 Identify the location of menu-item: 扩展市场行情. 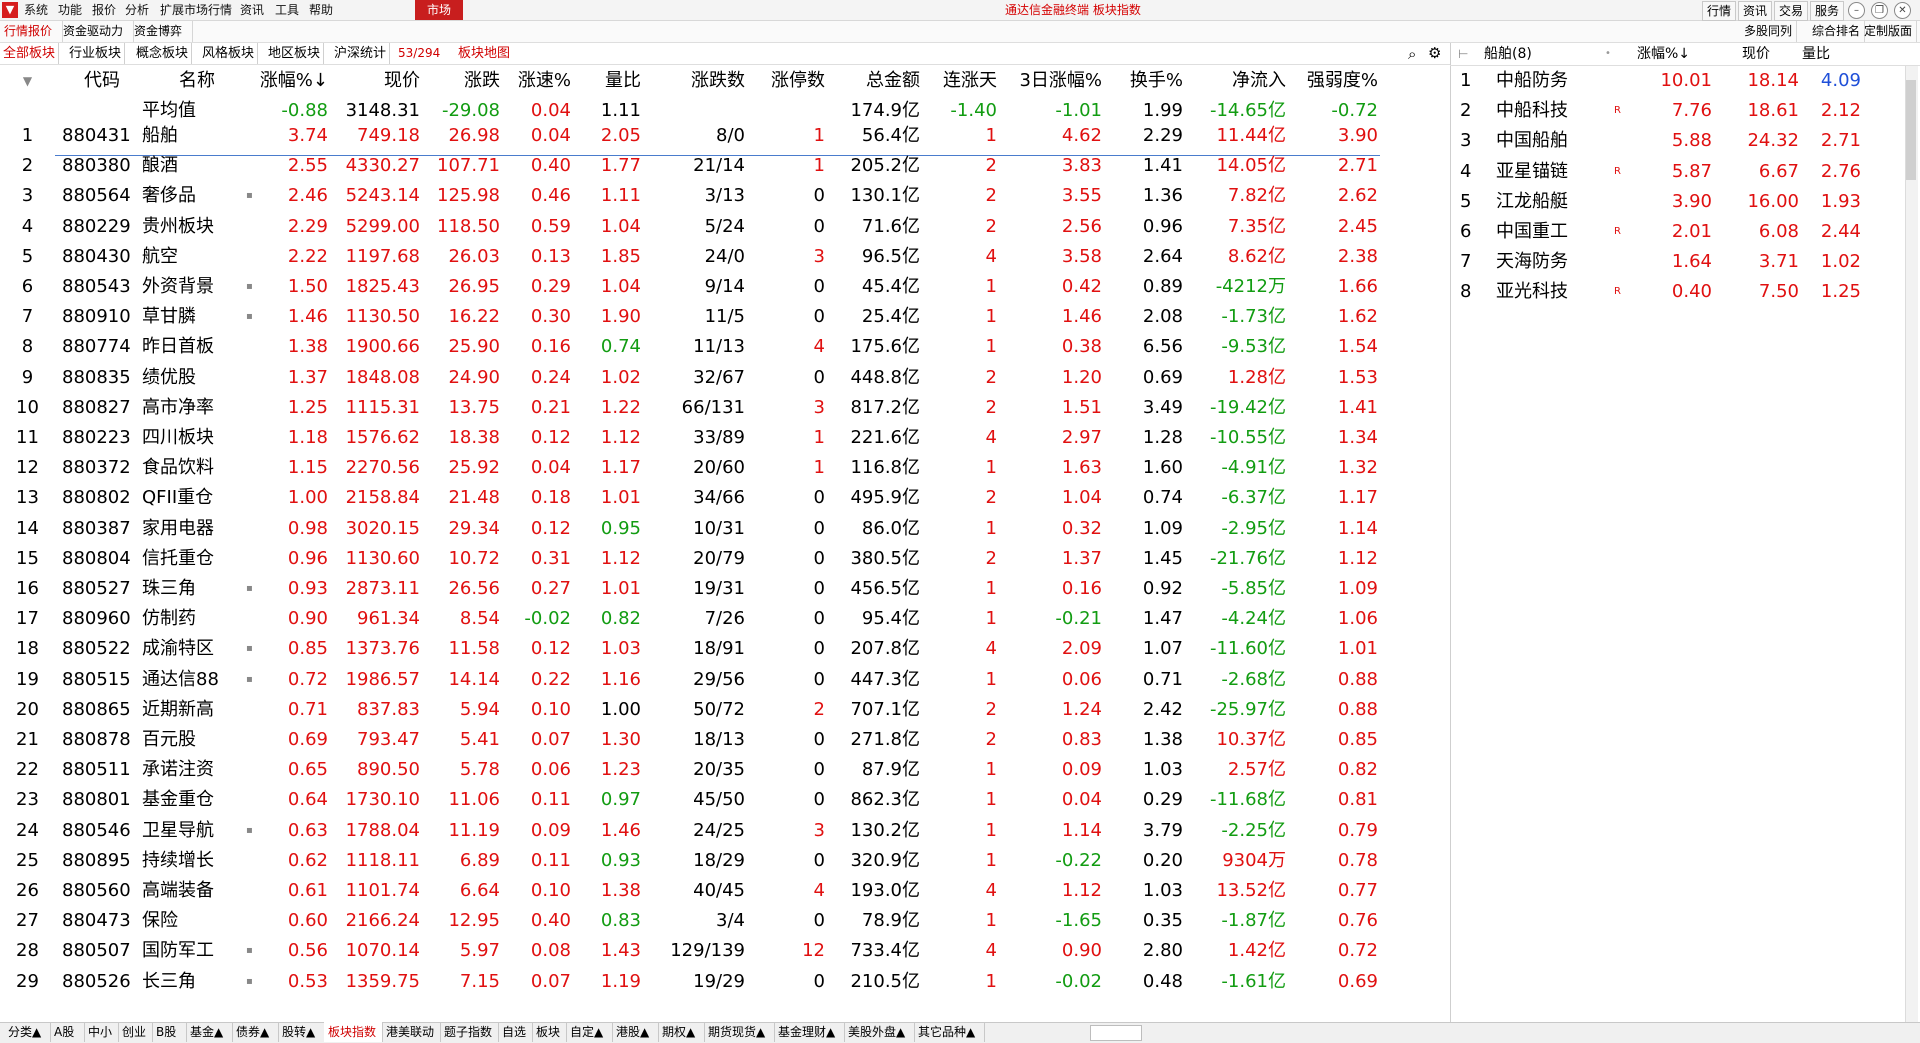
(196, 10).